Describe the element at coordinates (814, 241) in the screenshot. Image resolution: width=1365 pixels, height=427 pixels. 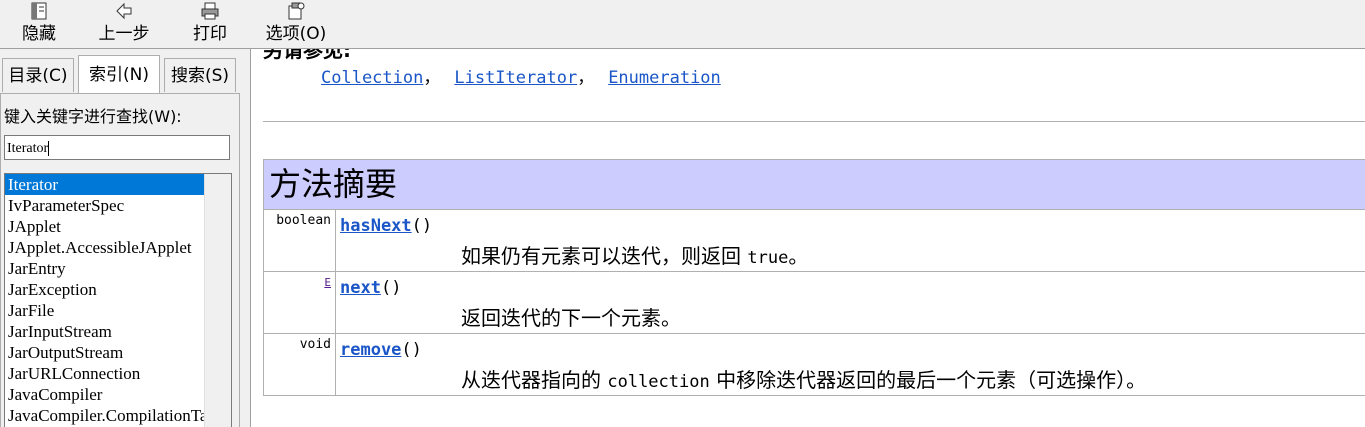
I see `method-row: boolean hasNext() 如果仍有元素可以迭代，则返回 true。` at that location.